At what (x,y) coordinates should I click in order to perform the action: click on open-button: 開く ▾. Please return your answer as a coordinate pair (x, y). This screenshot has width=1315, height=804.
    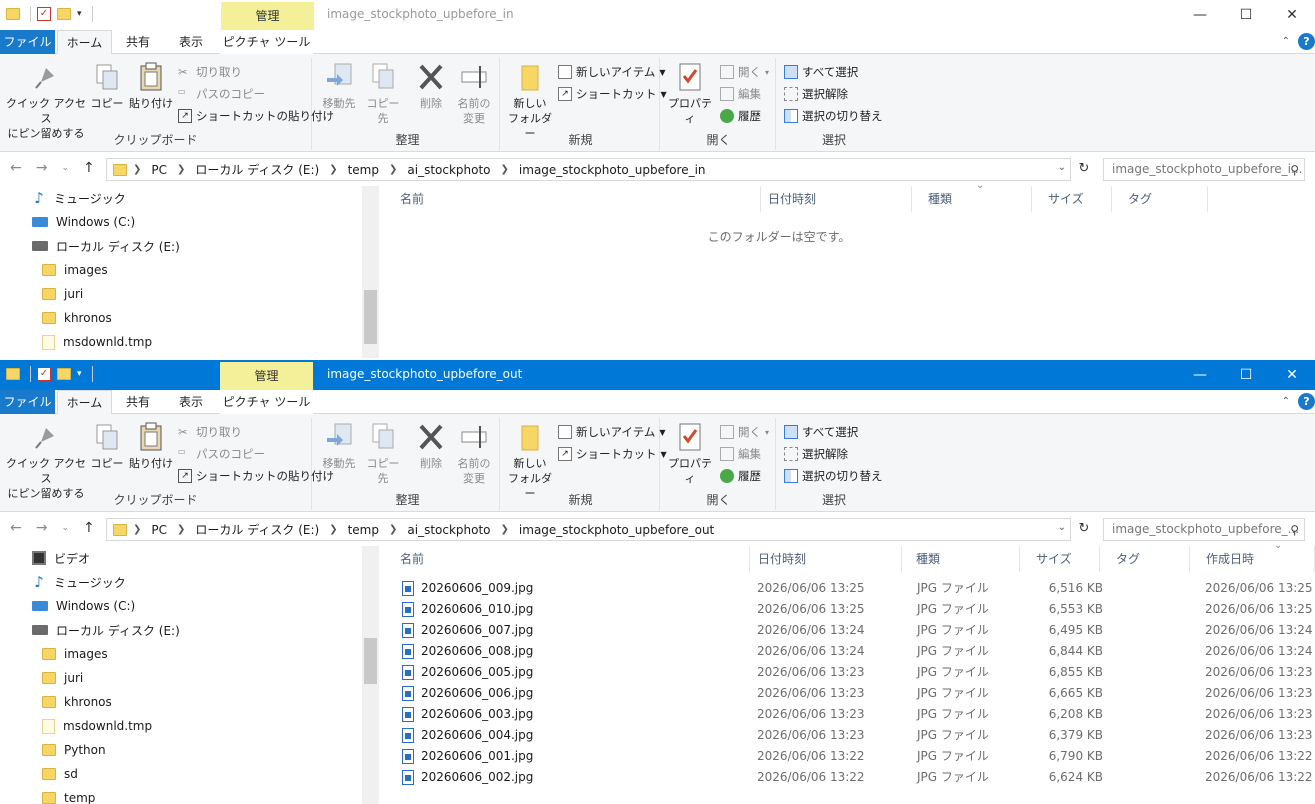
    Looking at the image, I should click on (744, 432).